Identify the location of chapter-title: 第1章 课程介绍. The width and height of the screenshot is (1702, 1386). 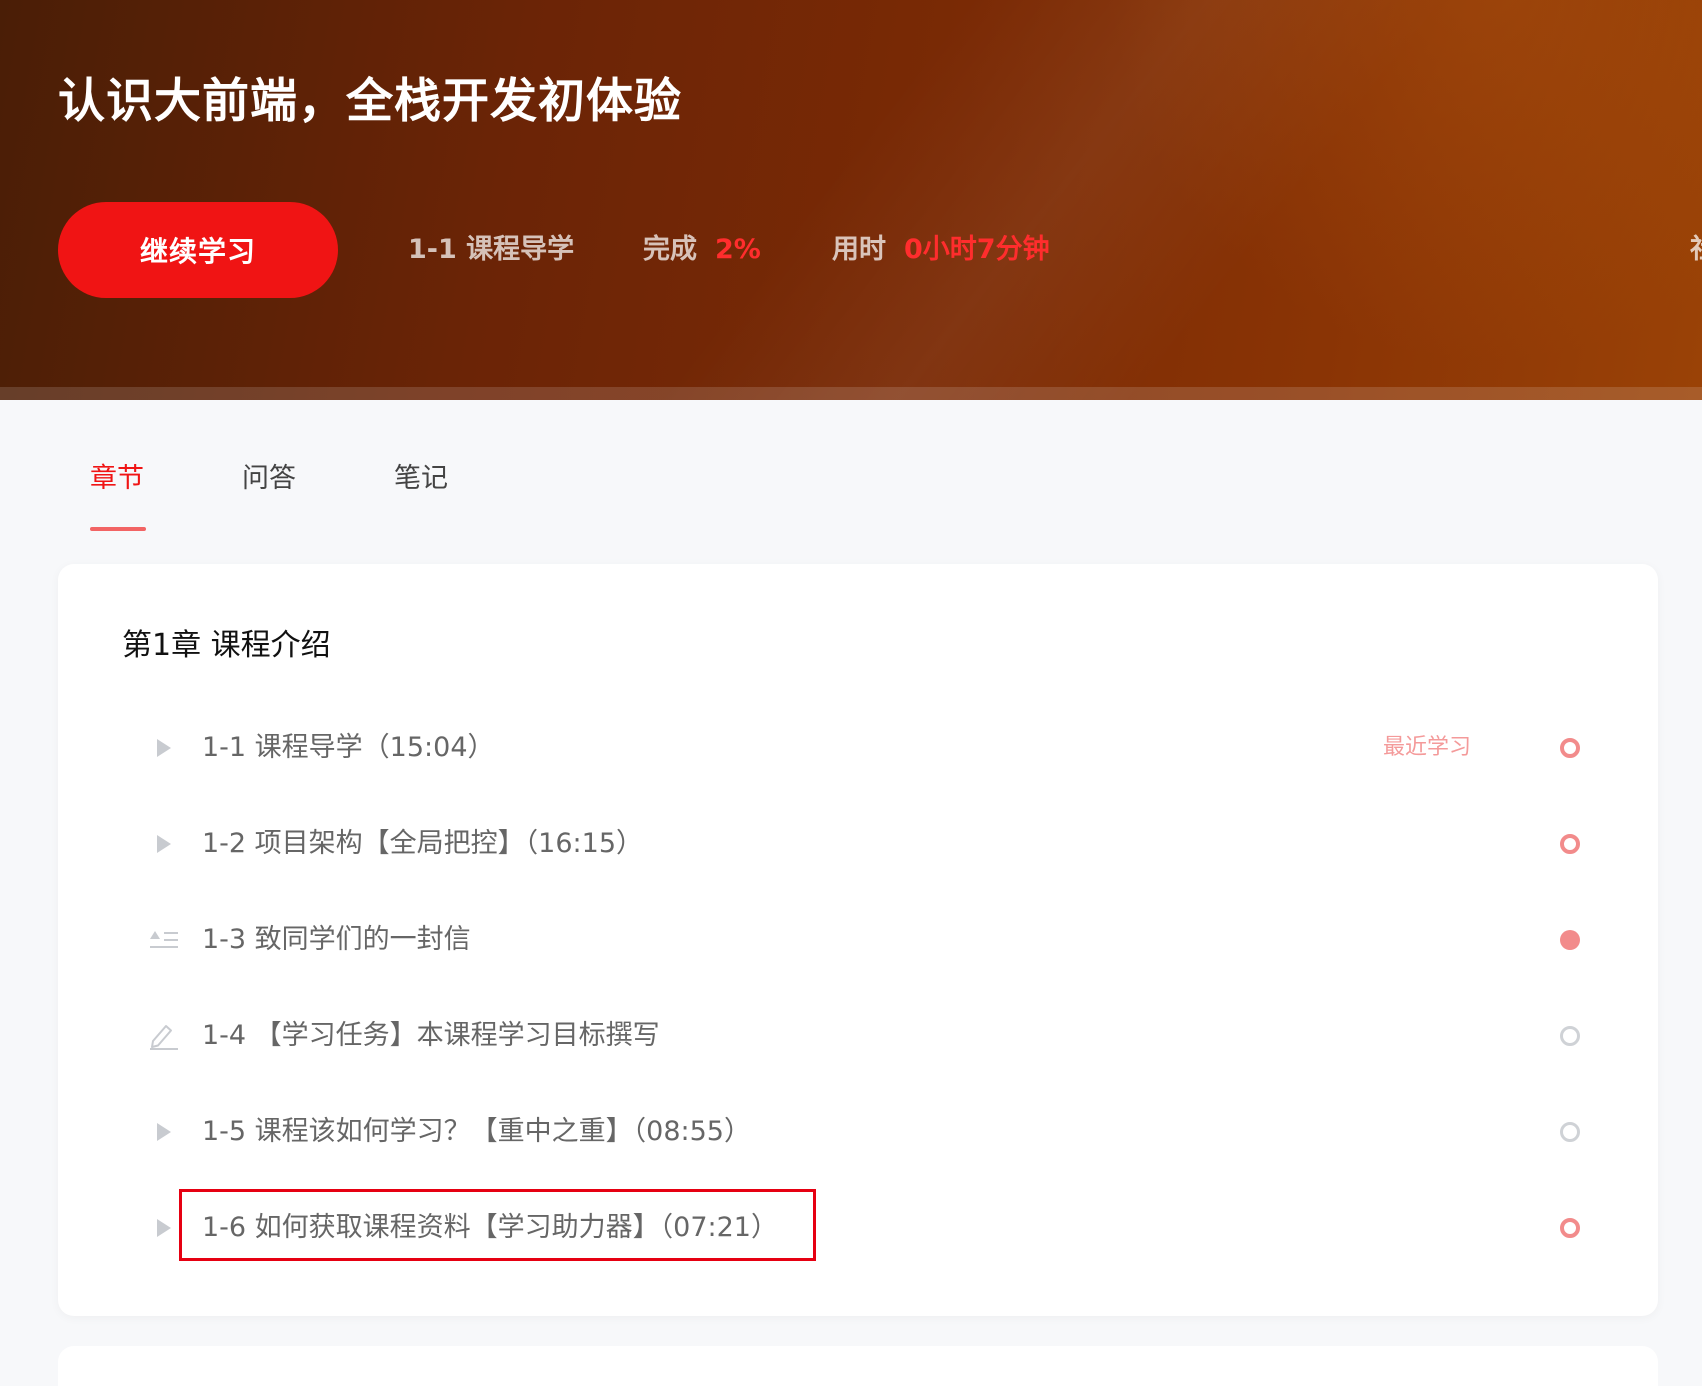
(226, 645).